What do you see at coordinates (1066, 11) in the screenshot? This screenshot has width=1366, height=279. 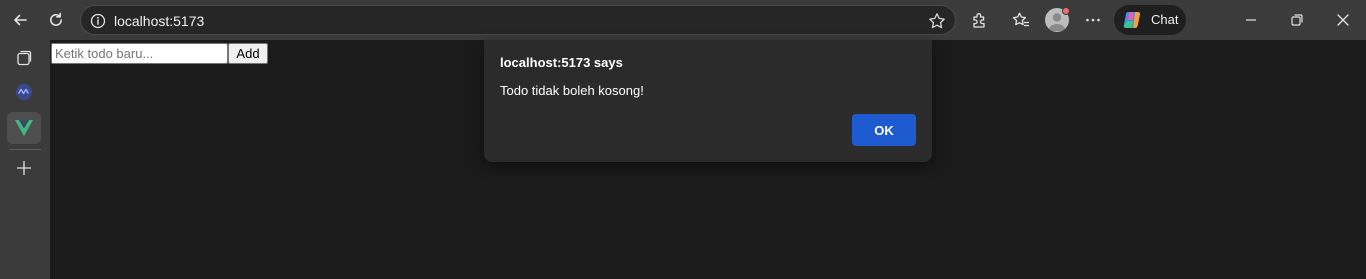 I see `profile-notification-dot` at bounding box center [1066, 11].